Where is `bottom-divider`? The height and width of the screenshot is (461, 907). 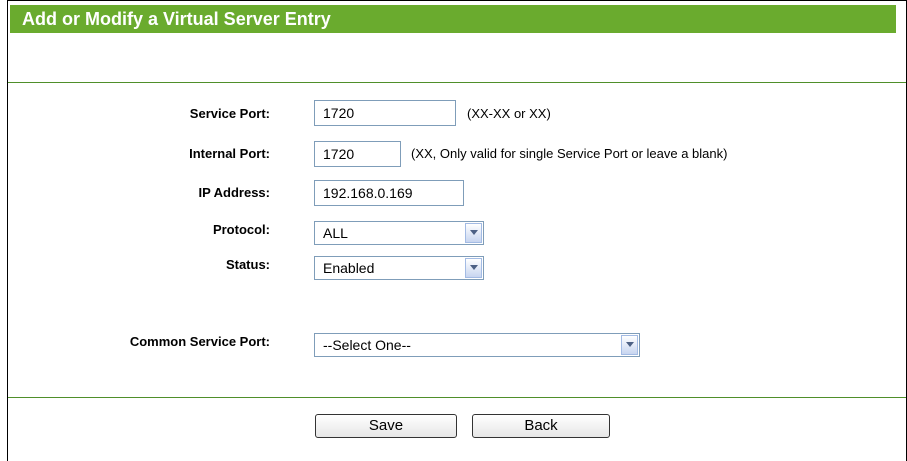 bottom-divider is located at coordinates (457, 397).